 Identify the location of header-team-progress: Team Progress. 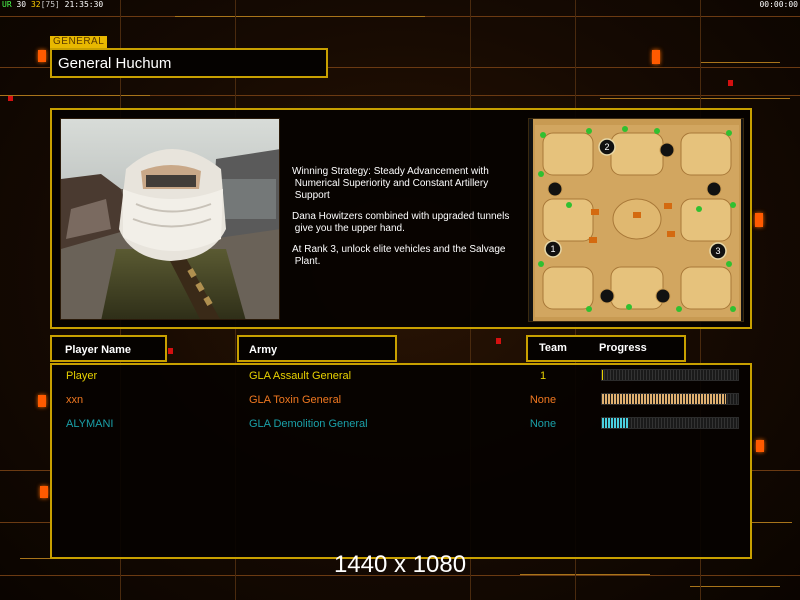
(606, 348).